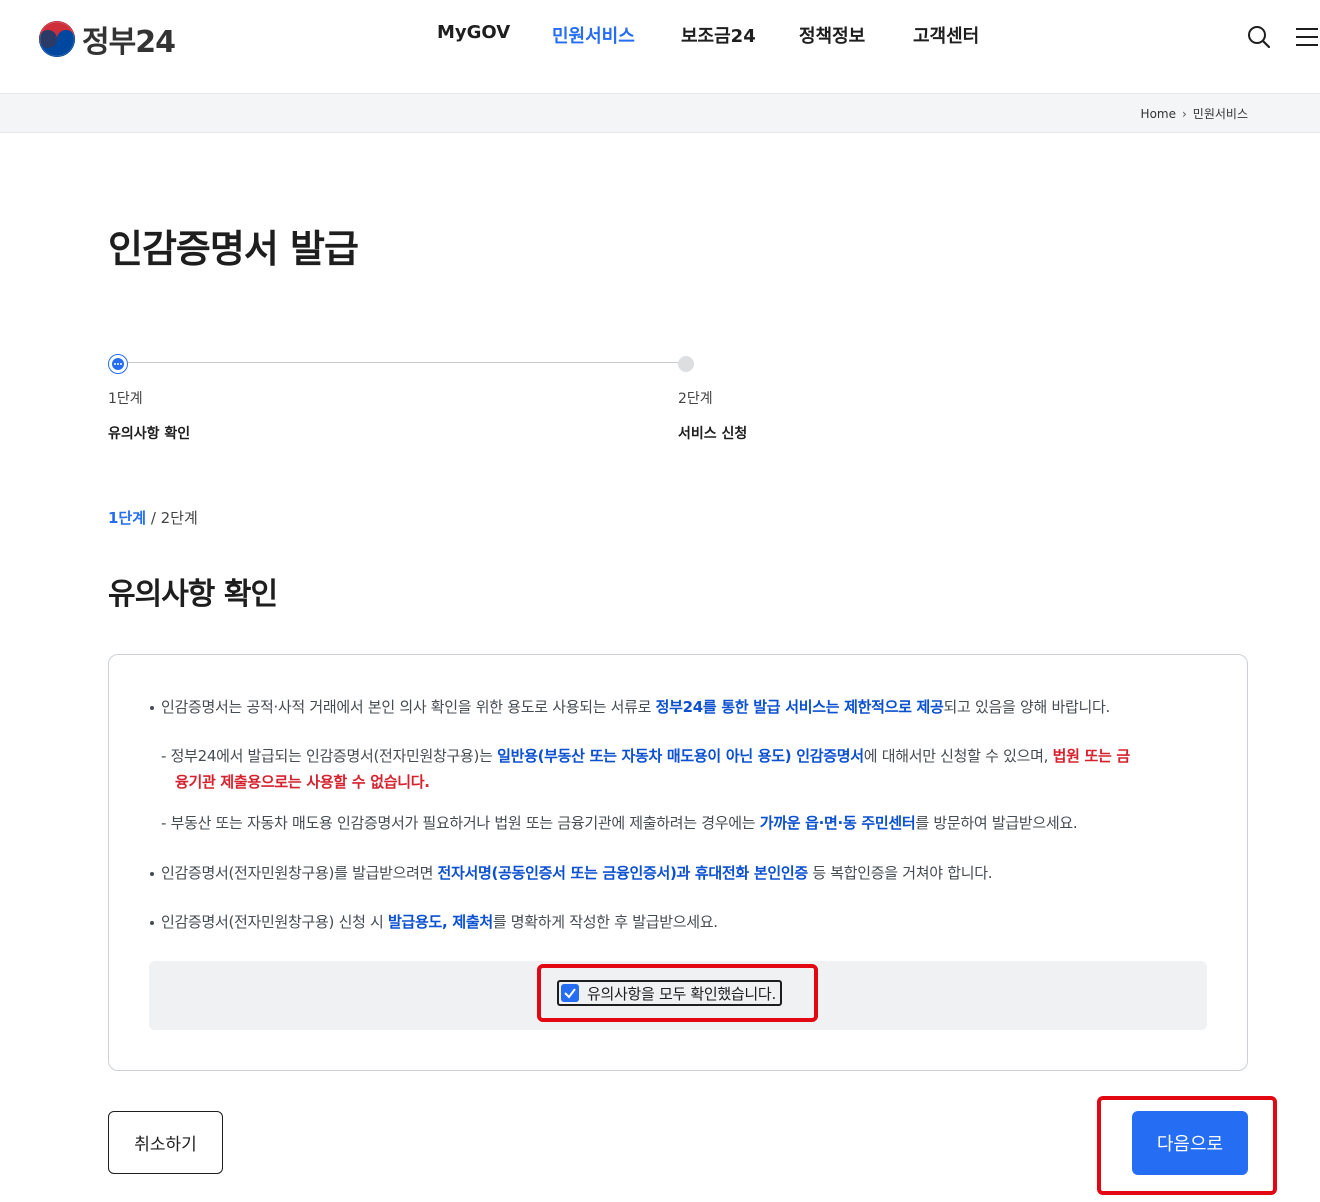 The image size is (1320, 1202). Describe the element at coordinates (660, 39) in the screenshot. I see `global-nav: MyGOV 민원서비스 보조금24 정책정보 고객센터` at that location.